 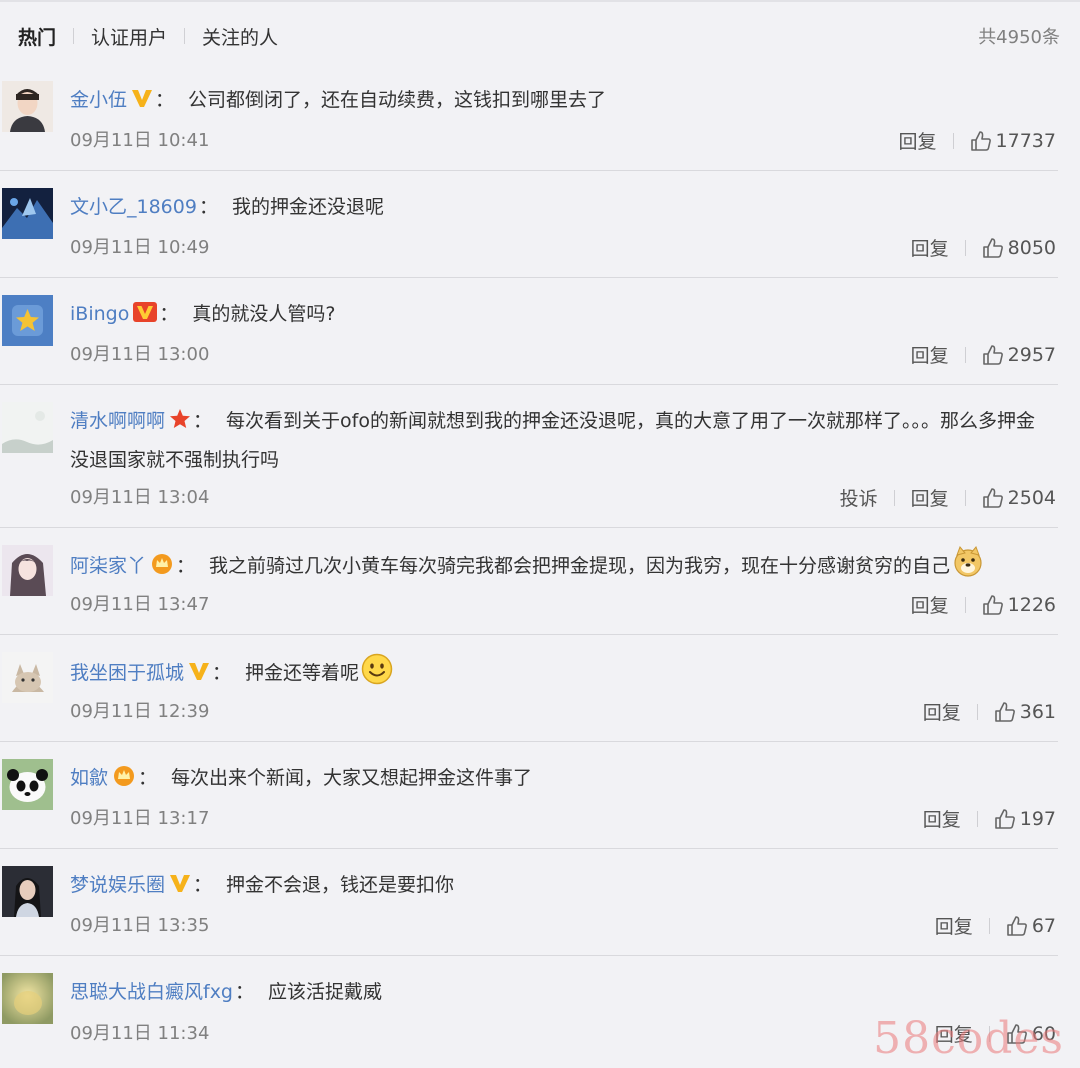 What do you see at coordinates (555, 315) in the screenshot?
I see `comment-line: iBingo ： 真的就没人管吗?` at bounding box center [555, 315].